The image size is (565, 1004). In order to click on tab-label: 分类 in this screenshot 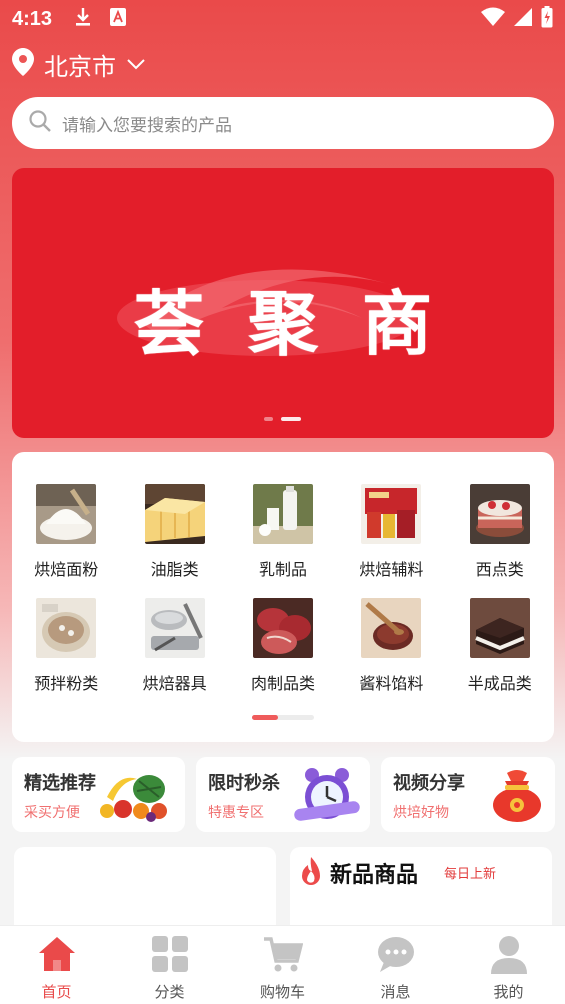, I will do `click(169, 992)`.